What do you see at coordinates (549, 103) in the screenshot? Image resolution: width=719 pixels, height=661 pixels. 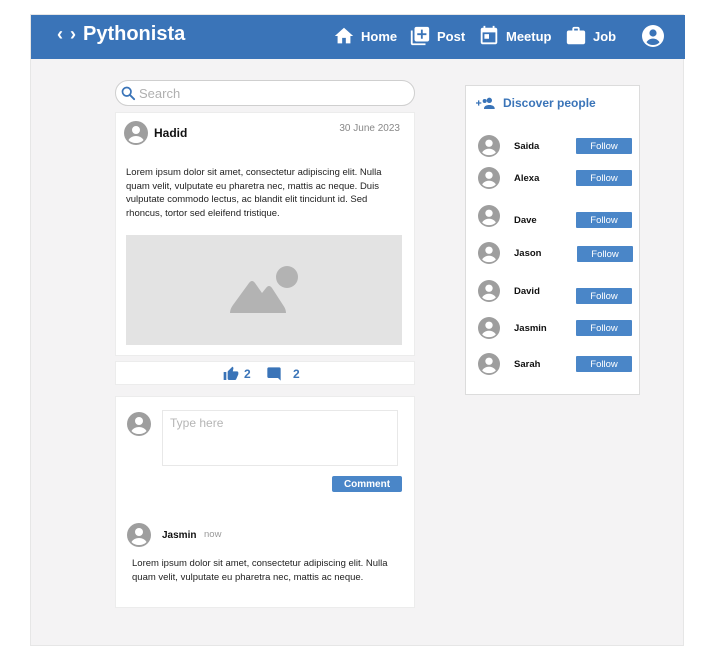 I see `discover-title-label: Discover people` at bounding box center [549, 103].